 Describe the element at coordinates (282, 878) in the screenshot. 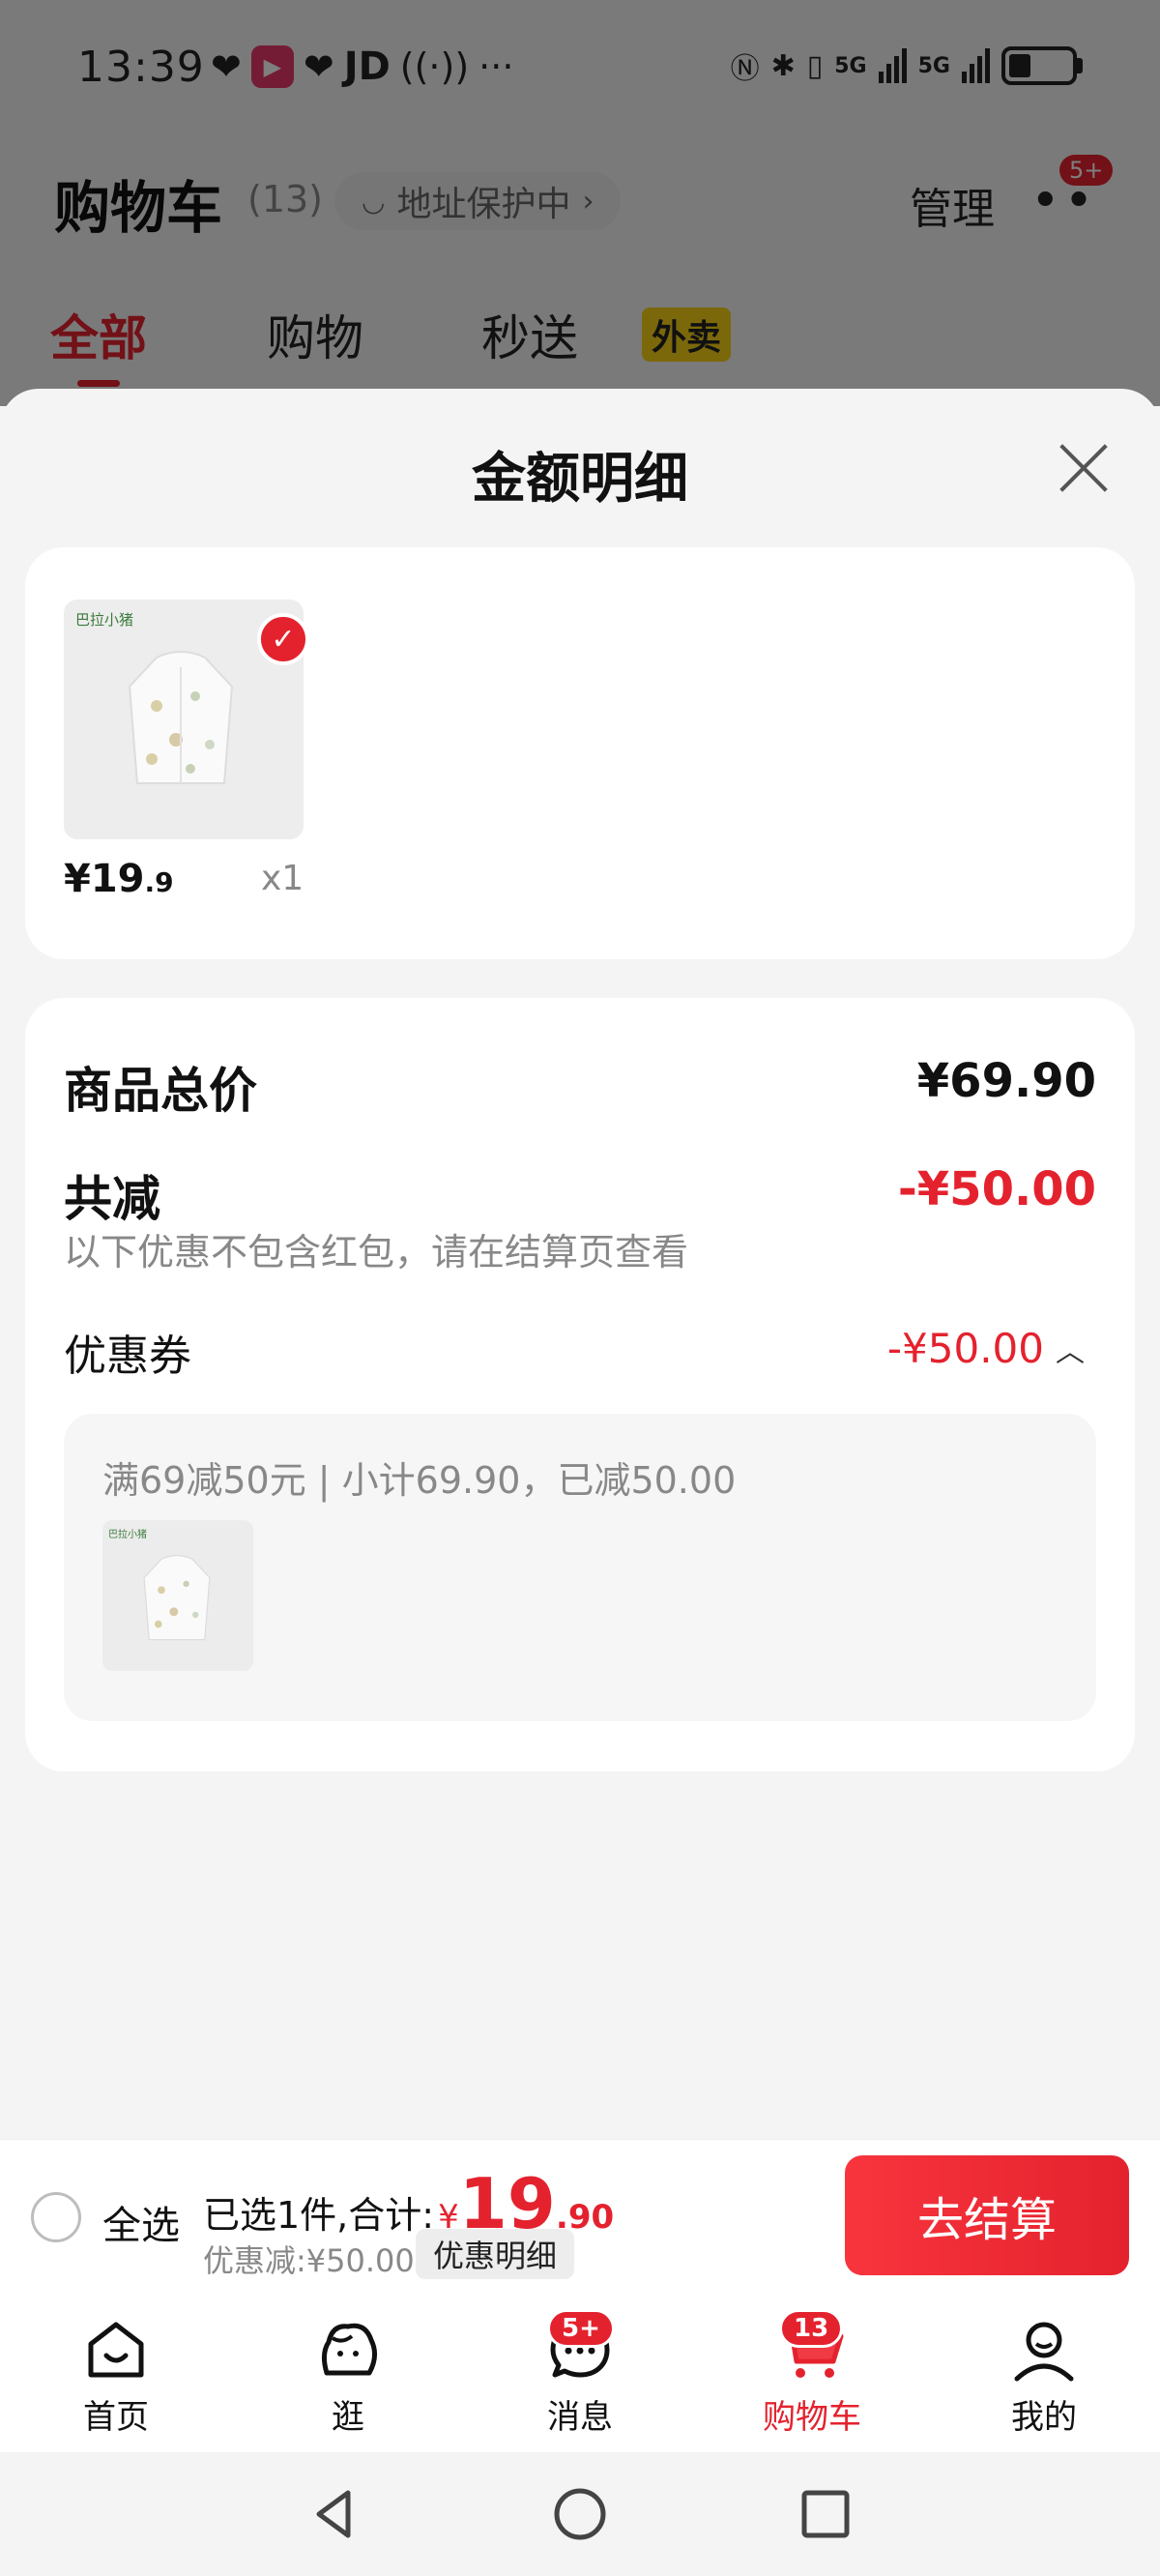

I see `product-quantity: x1` at that location.